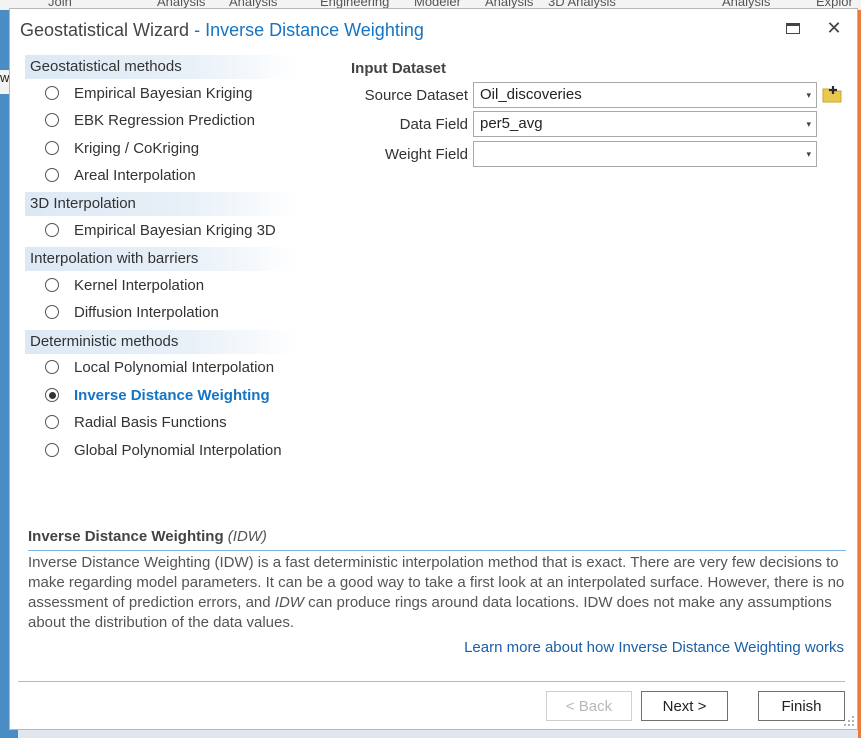 The image size is (861, 738). Describe the element at coordinates (433, 124) in the screenshot. I see `data-field-label: Data Field` at that location.